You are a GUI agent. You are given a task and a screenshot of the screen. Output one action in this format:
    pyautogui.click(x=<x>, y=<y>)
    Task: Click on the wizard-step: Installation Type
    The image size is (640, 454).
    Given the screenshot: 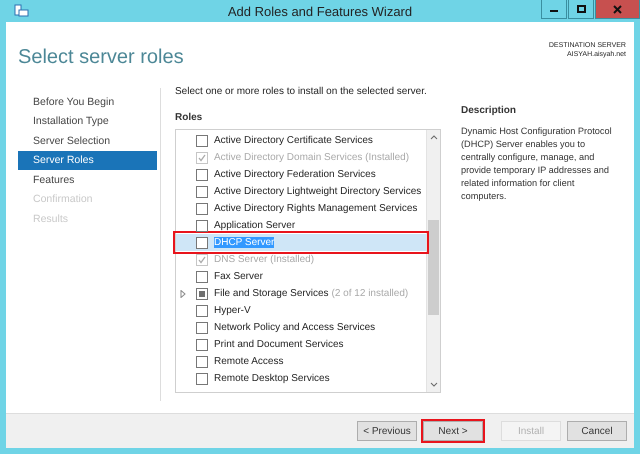 What is the action you would take?
    pyautogui.click(x=87, y=121)
    